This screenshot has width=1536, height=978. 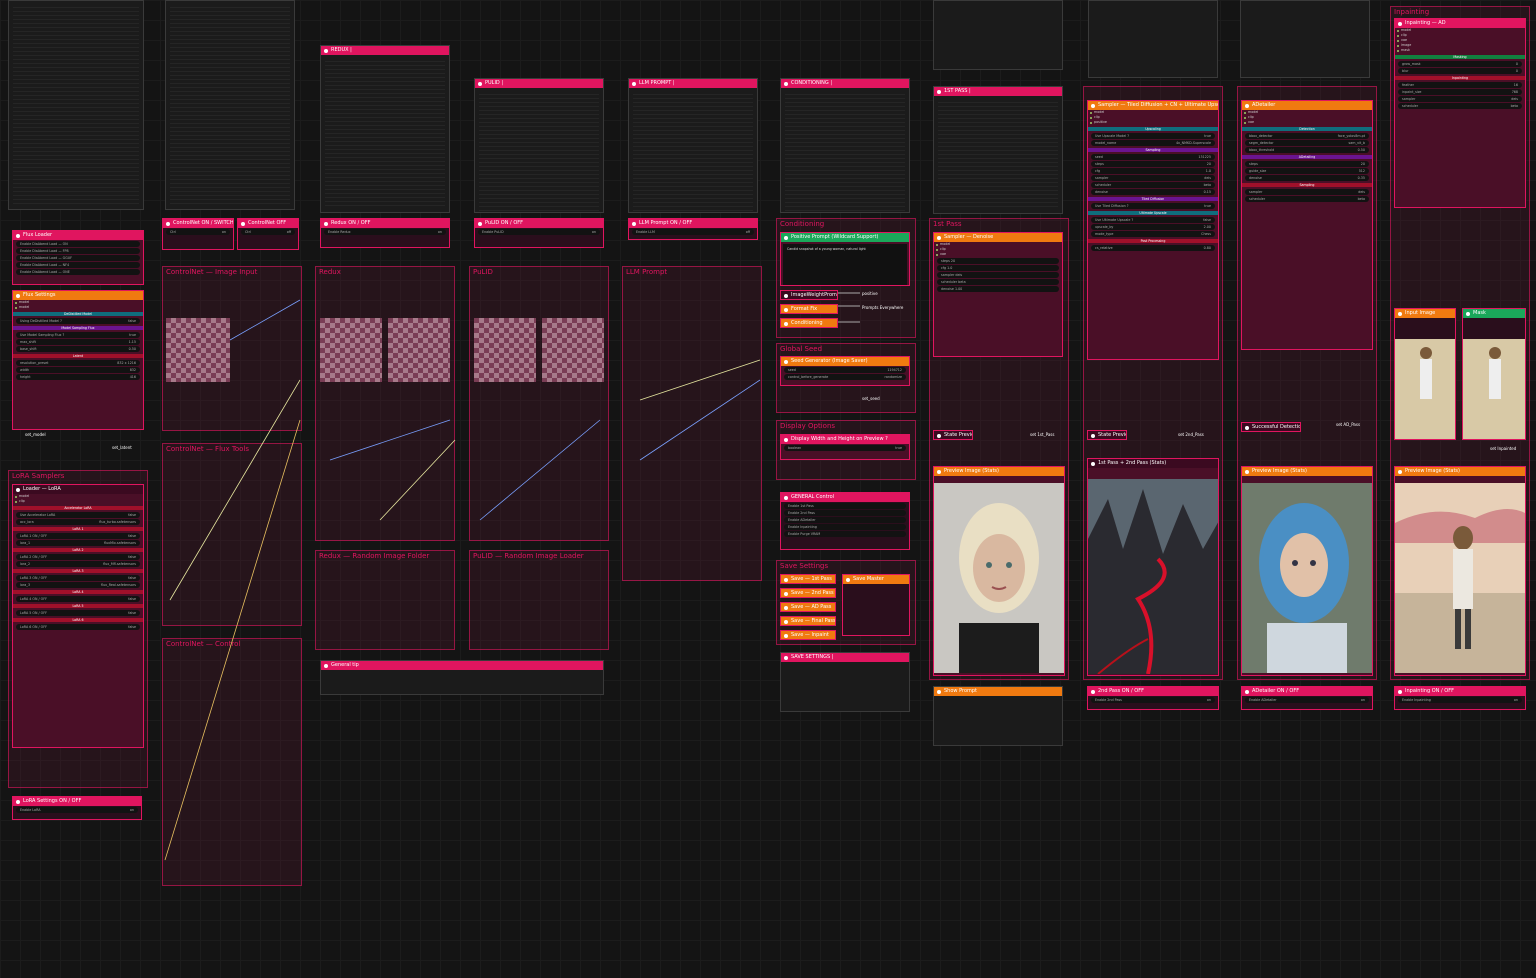 What do you see at coordinates (808, 607) in the screenshot?
I see `save-ad-pass-node: Save — AD Pass` at bounding box center [808, 607].